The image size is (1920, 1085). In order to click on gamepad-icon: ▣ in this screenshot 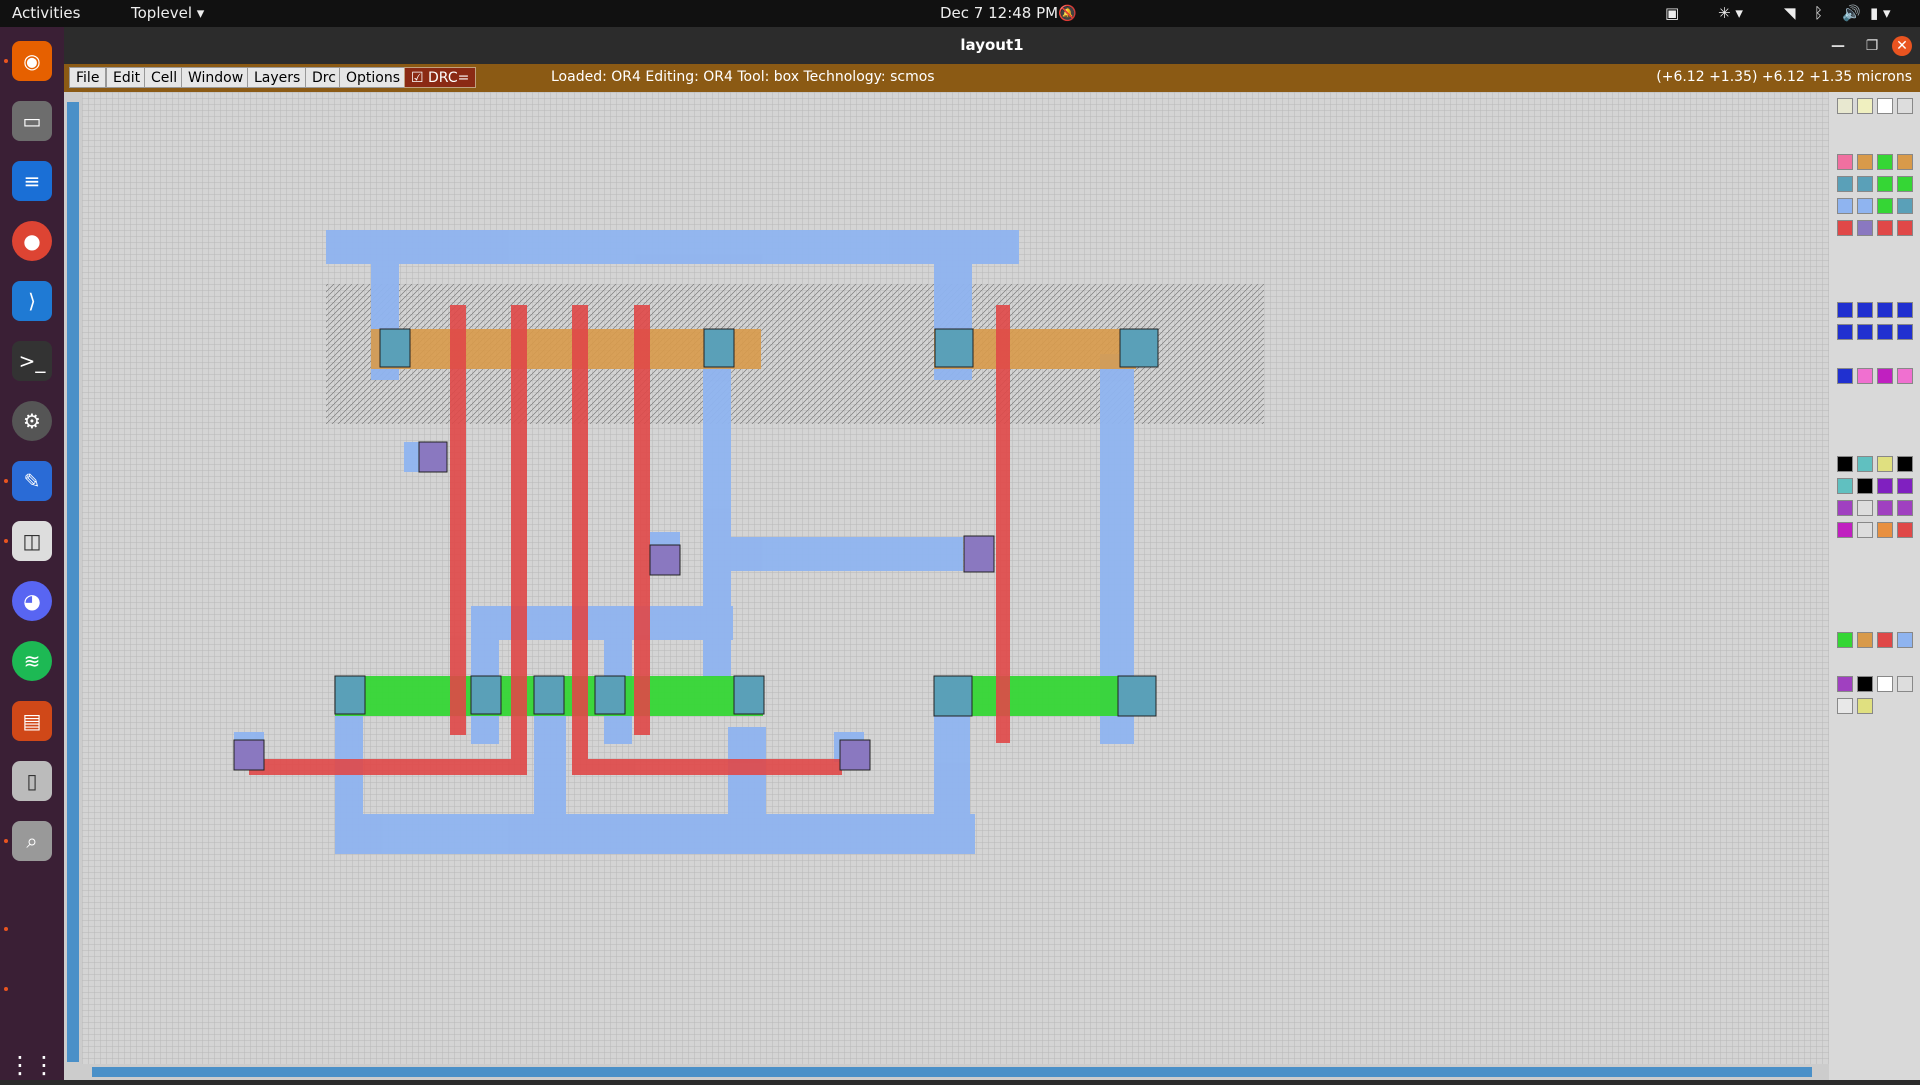, I will do `click(1672, 13)`.